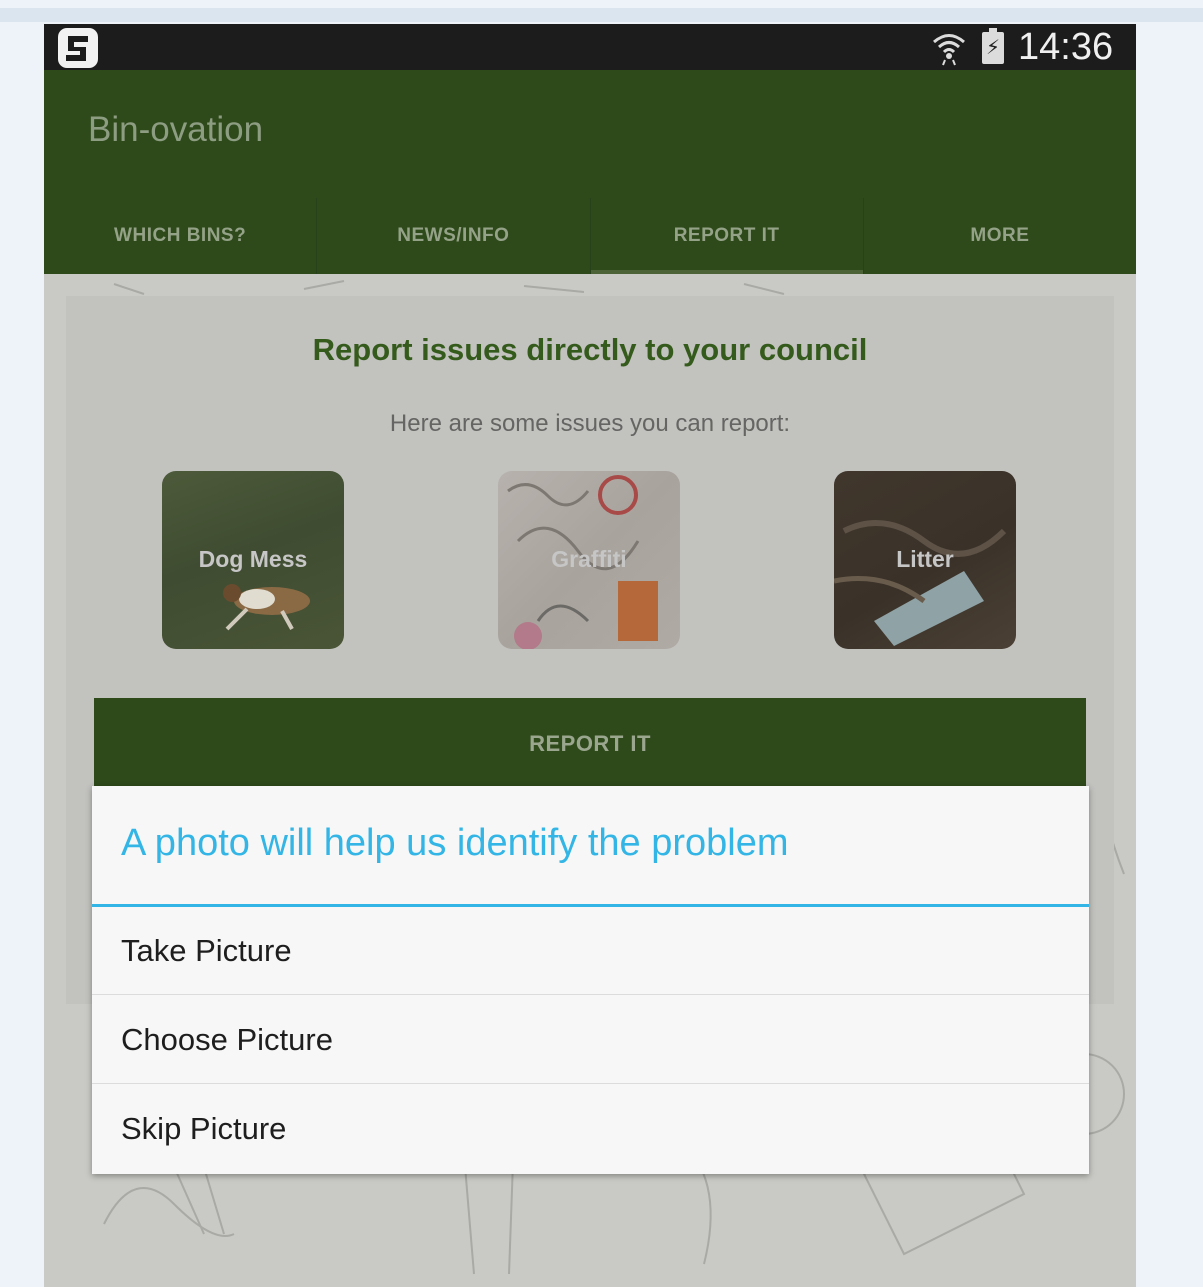 The height and width of the screenshot is (1287, 1203). Describe the element at coordinates (1066, 47) in the screenshot. I see `status-clock: 14:36` at that location.